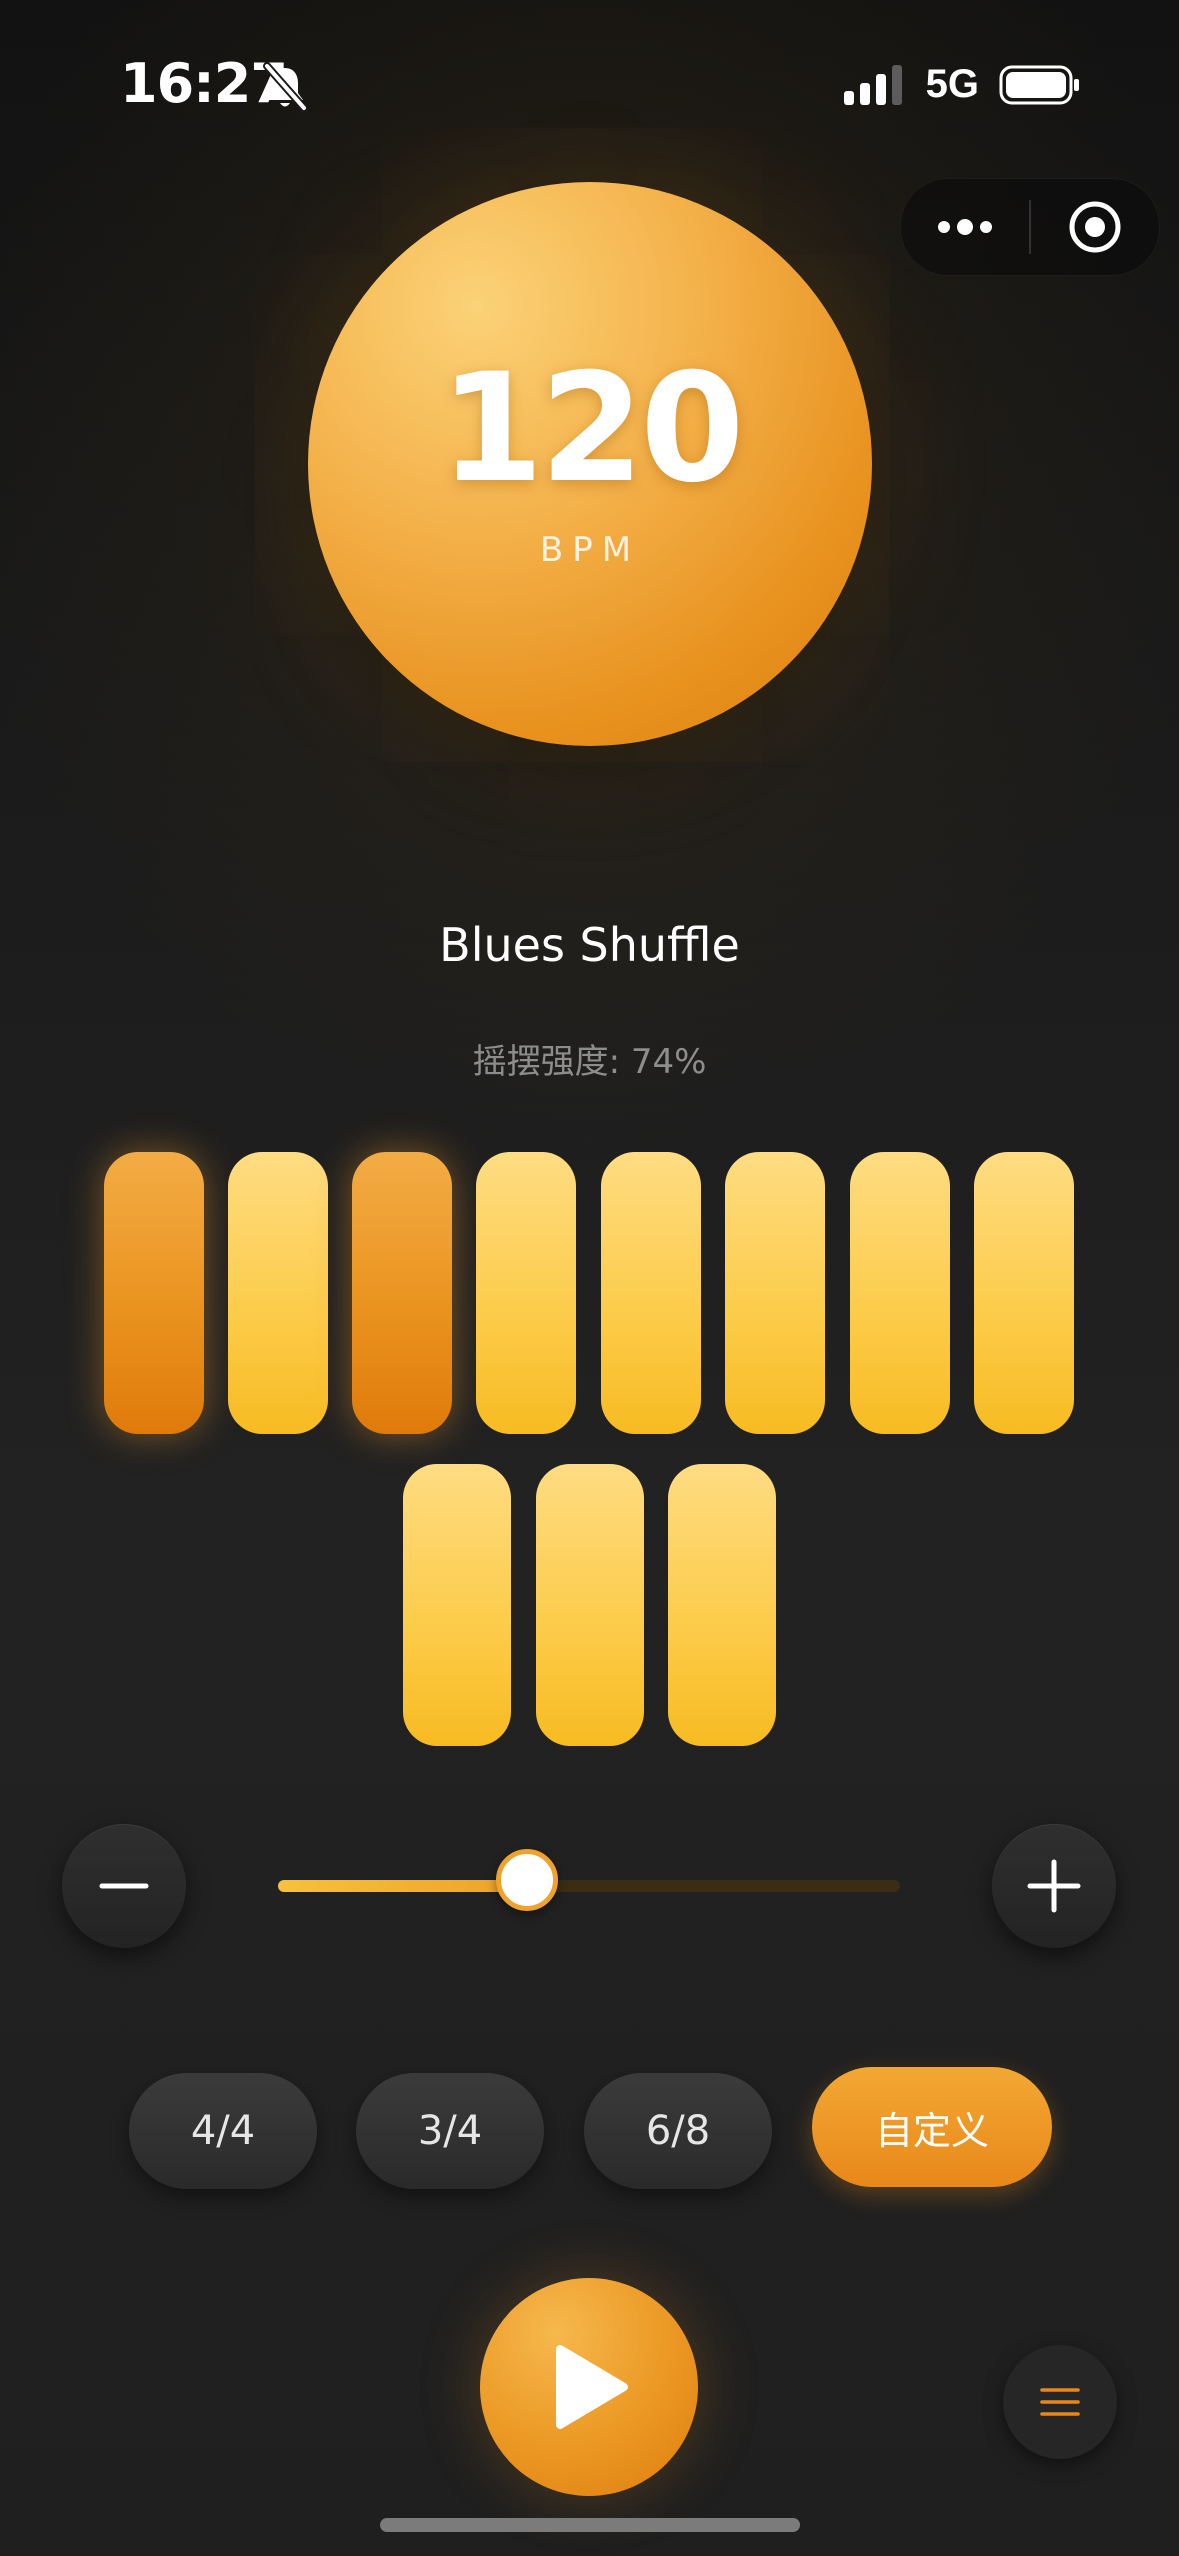  I want to click on decrease-tempo-button, so click(124, 1886).